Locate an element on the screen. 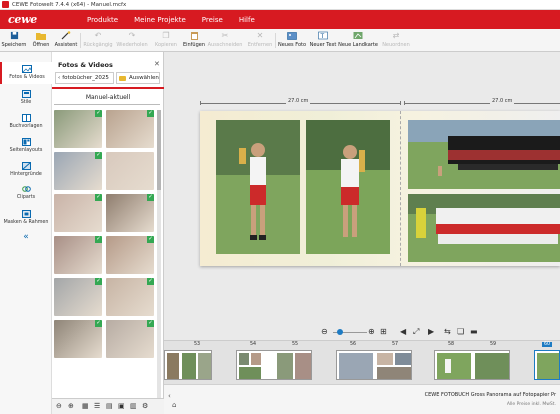 The width and height of the screenshot is (560, 414). new-text-button: T Neuer Text is located at coordinates (323, 39).